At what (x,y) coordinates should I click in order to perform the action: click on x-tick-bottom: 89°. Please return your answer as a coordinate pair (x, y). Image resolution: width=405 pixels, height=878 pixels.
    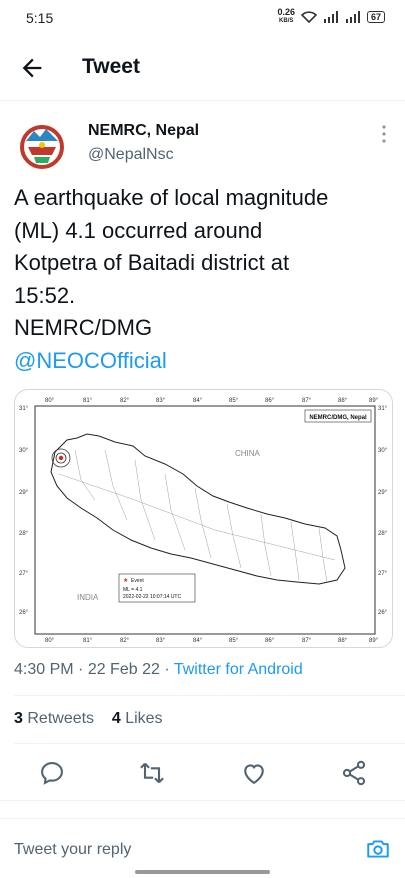
    Looking at the image, I should click on (374, 641).